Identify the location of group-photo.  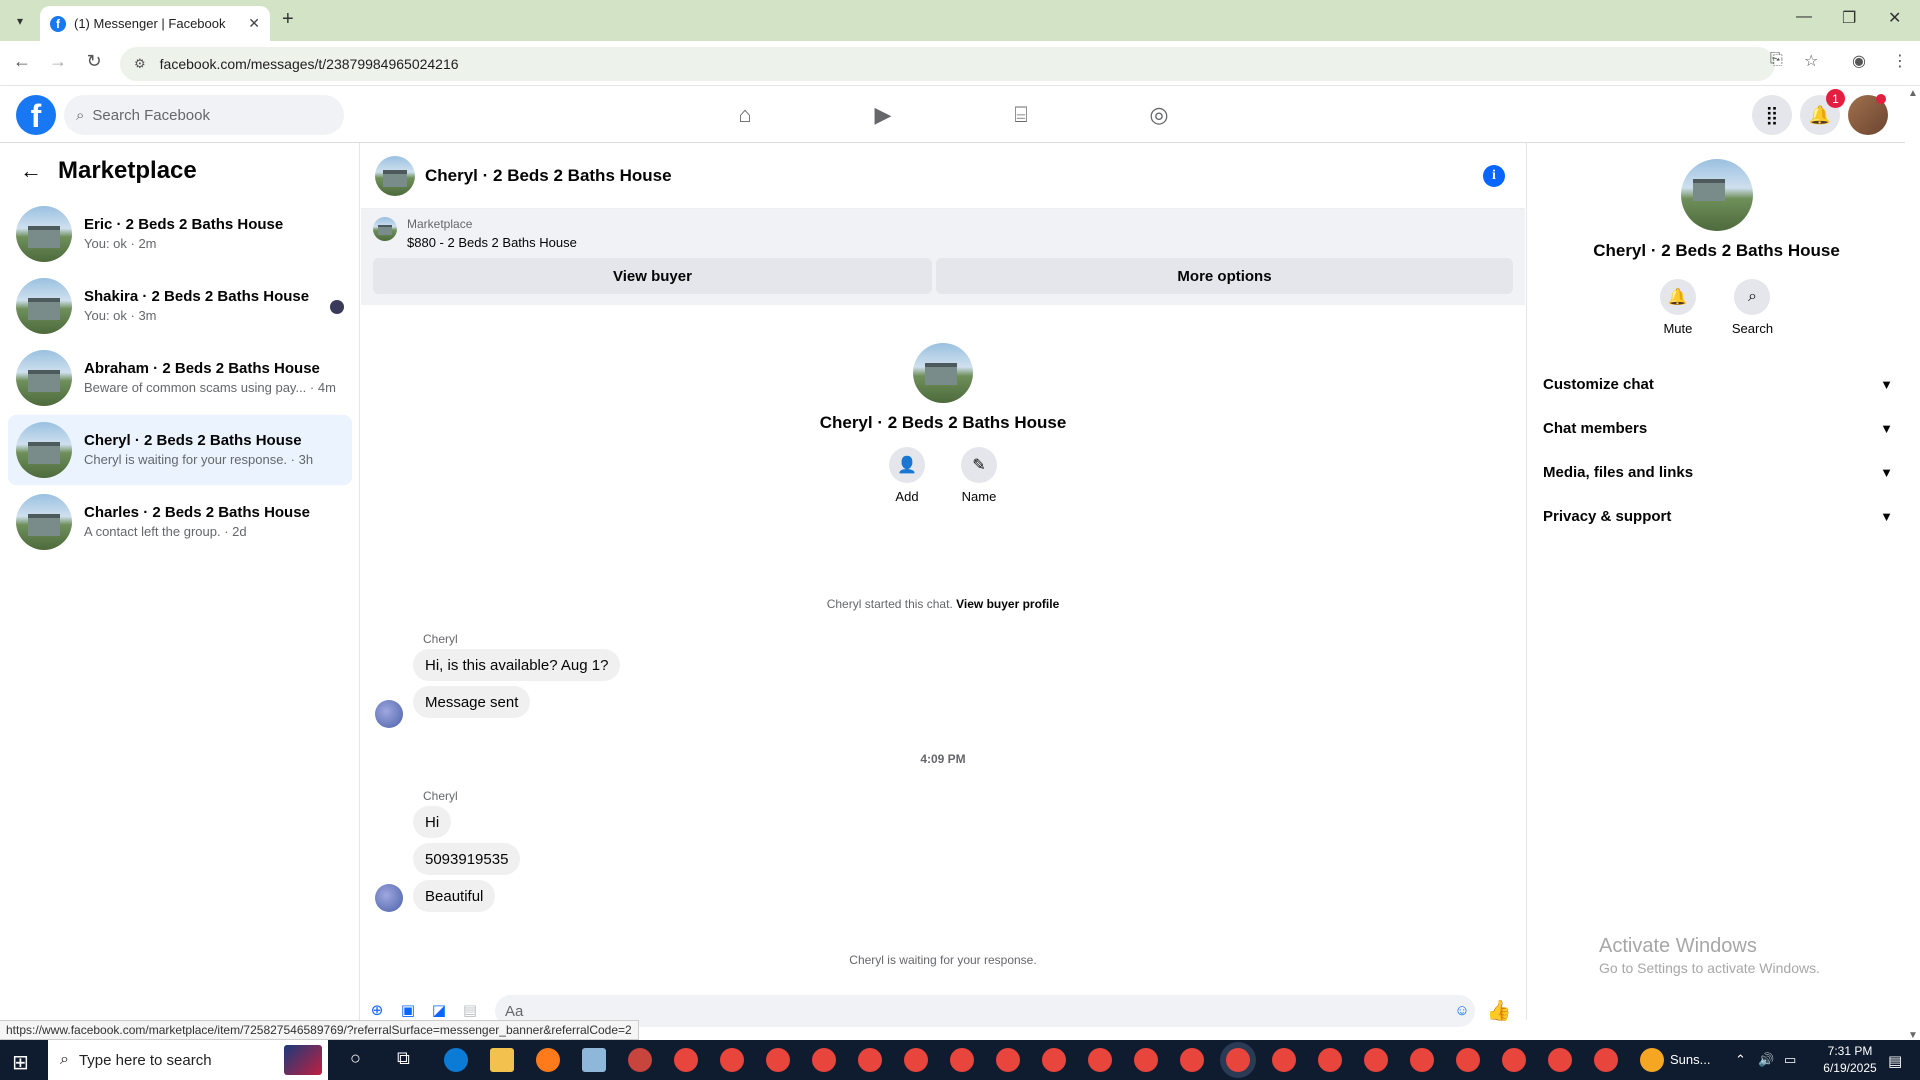
(1716, 195).